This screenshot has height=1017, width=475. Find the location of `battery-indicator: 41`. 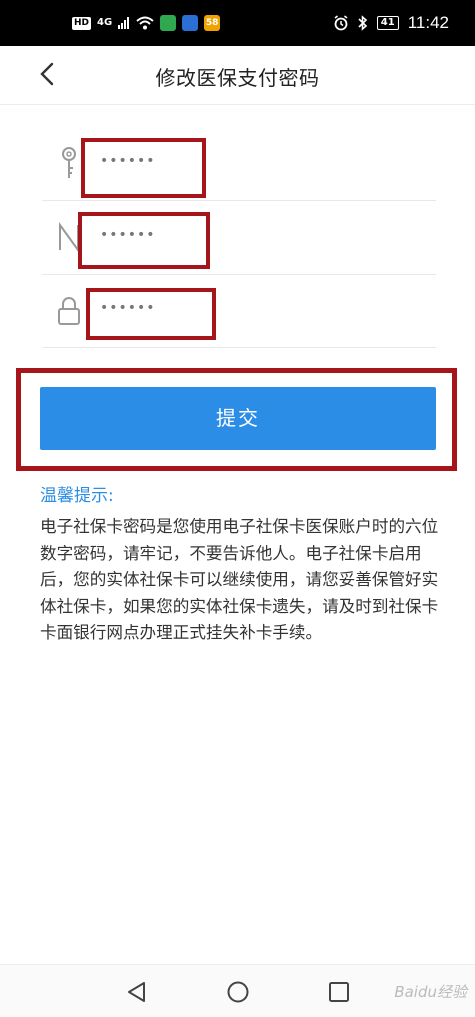

battery-indicator: 41 is located at coordinates (387, 23).